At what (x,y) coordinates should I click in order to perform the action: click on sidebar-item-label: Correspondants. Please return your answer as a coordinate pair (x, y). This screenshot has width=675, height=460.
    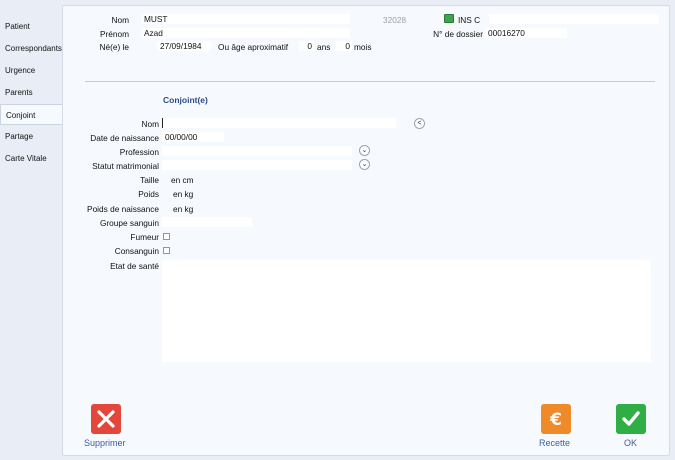
    Looking at the image, I should click on (33, 48).